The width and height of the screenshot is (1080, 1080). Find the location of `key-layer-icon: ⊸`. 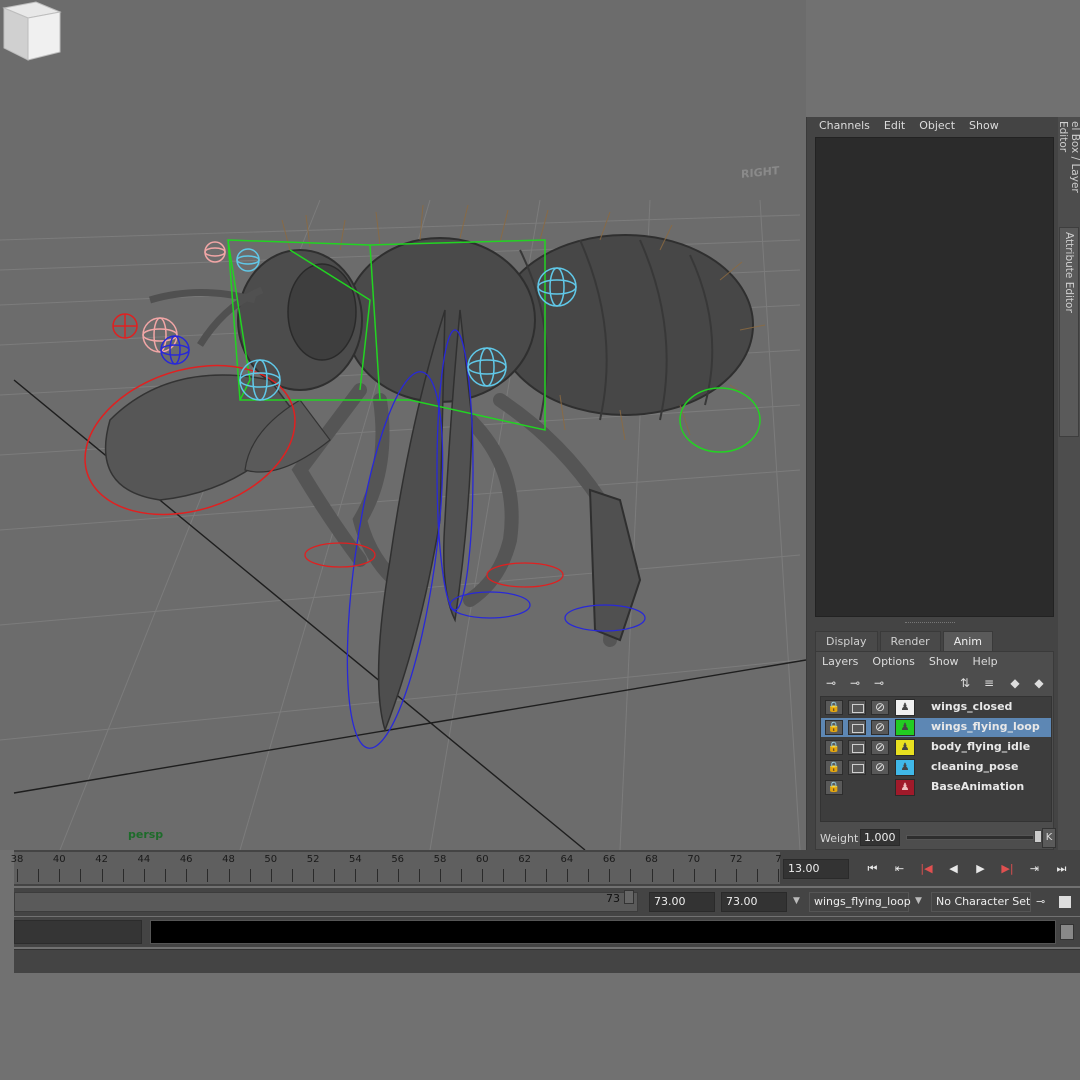

key-layer-icon: ⊸ is located at coordinates (879, 683).